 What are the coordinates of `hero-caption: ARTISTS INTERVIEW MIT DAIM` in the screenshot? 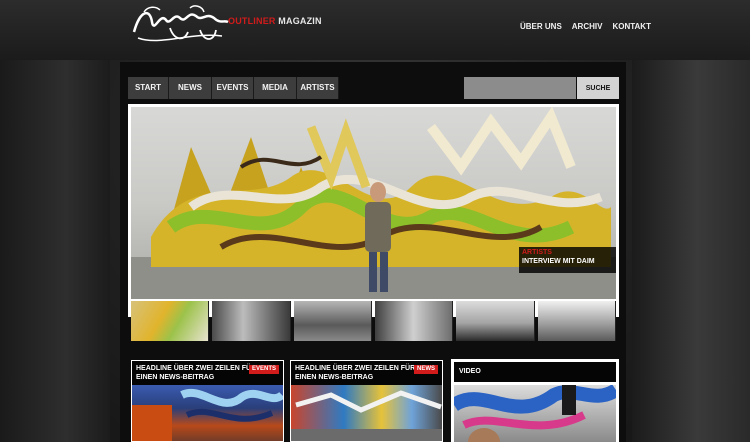 It's located at (567, 260).